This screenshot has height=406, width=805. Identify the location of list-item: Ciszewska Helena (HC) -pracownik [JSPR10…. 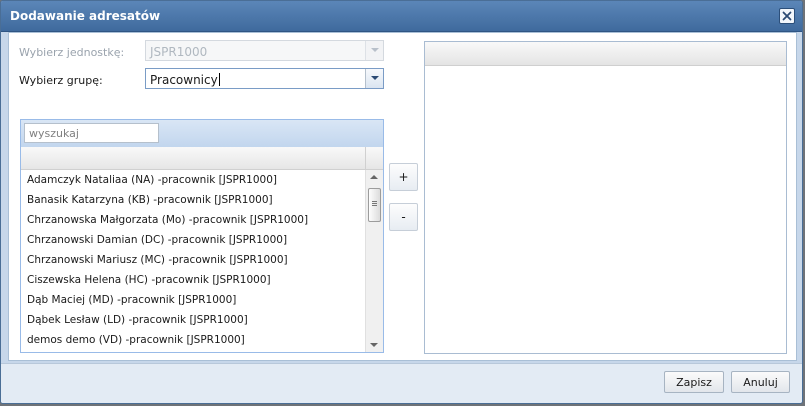
(193, 280).